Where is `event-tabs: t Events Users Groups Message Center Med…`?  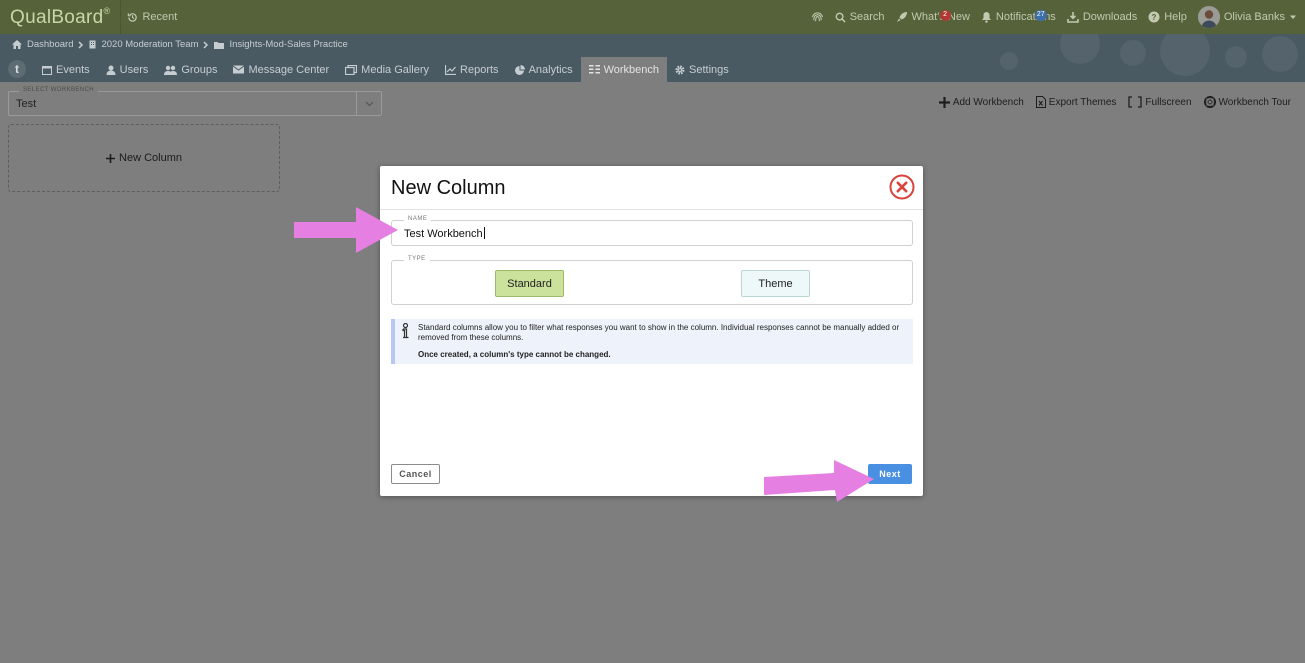
event-tabs: t Events Users Groups Message Center Med… is located at coordinates (372, 69).